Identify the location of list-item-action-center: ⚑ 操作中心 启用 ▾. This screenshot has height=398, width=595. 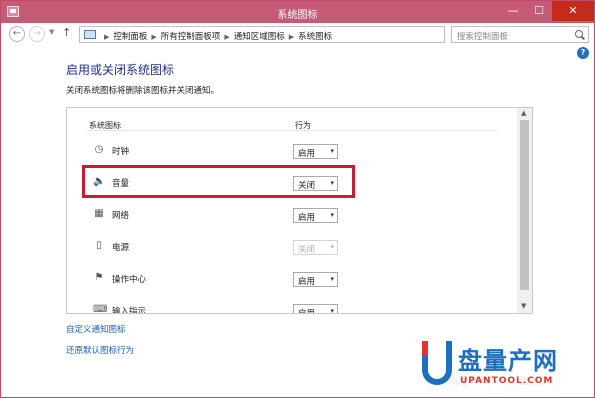
(292, 280).